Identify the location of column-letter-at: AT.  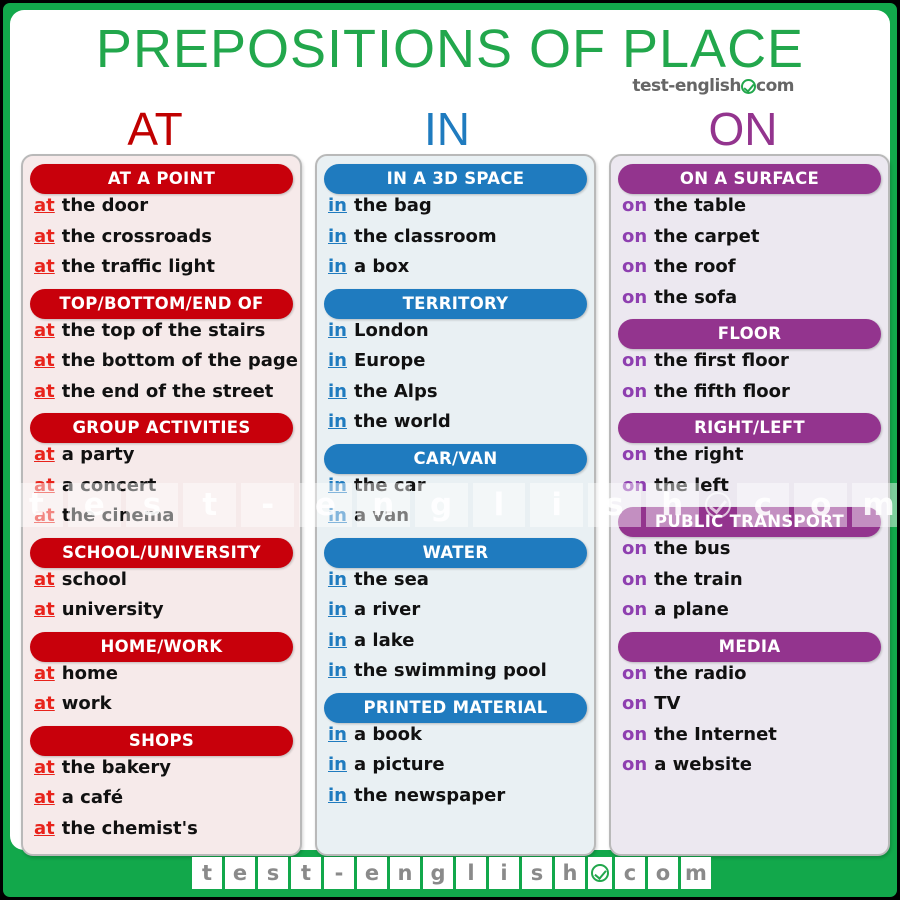
(155, 129).